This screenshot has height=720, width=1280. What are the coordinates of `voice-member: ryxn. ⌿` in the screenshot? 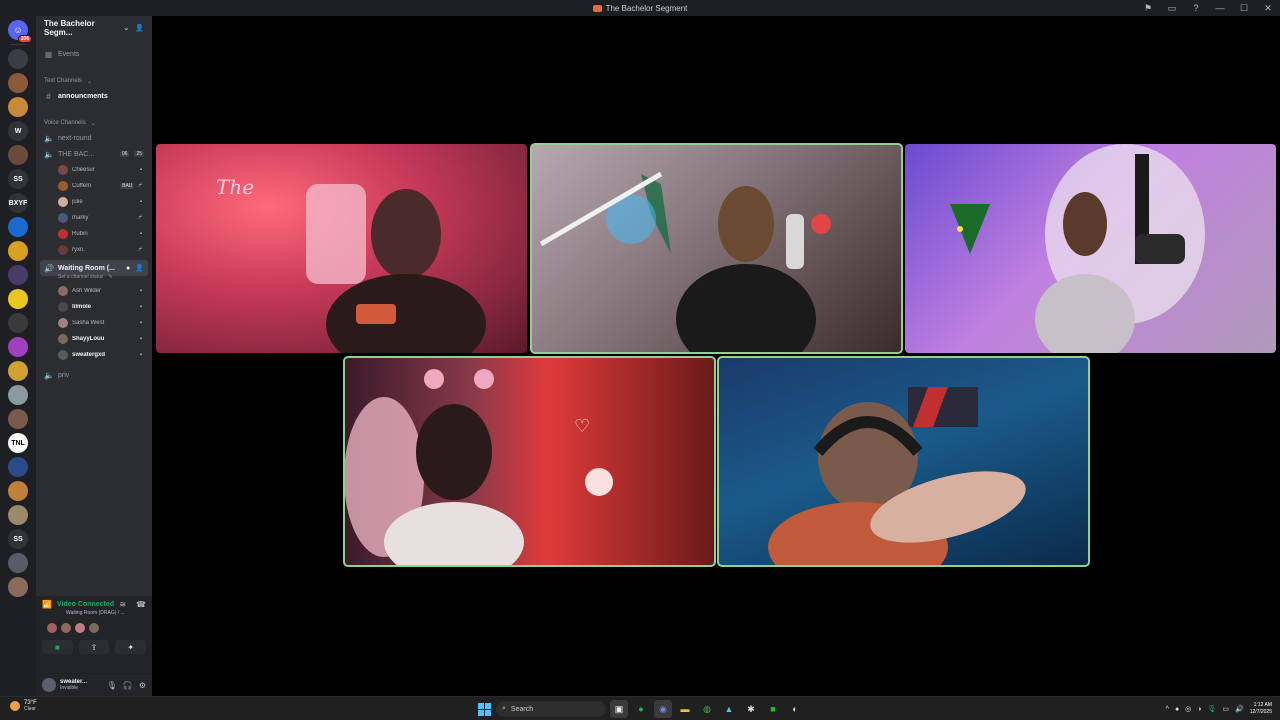 It's located at (94, 250).